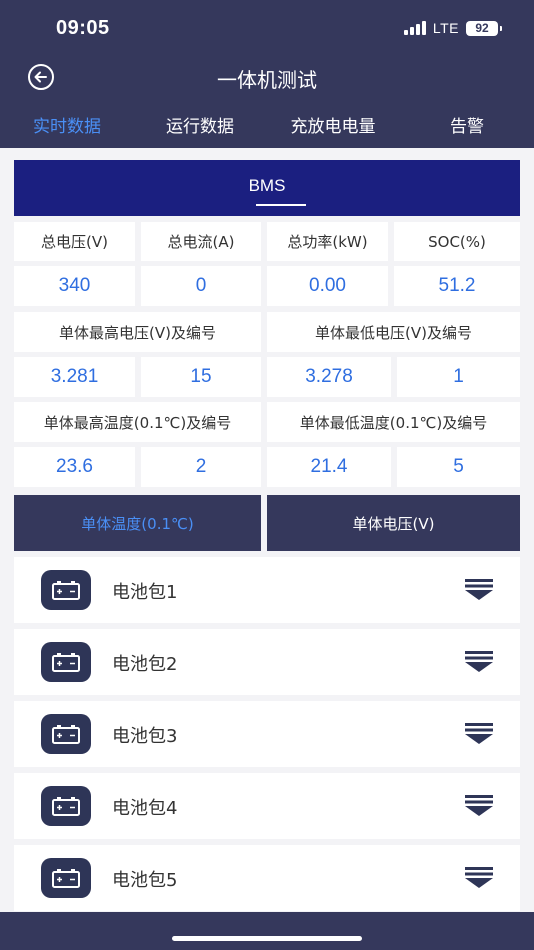  I want to click on battery-pack-item: 电池包5, so click(267, 878).